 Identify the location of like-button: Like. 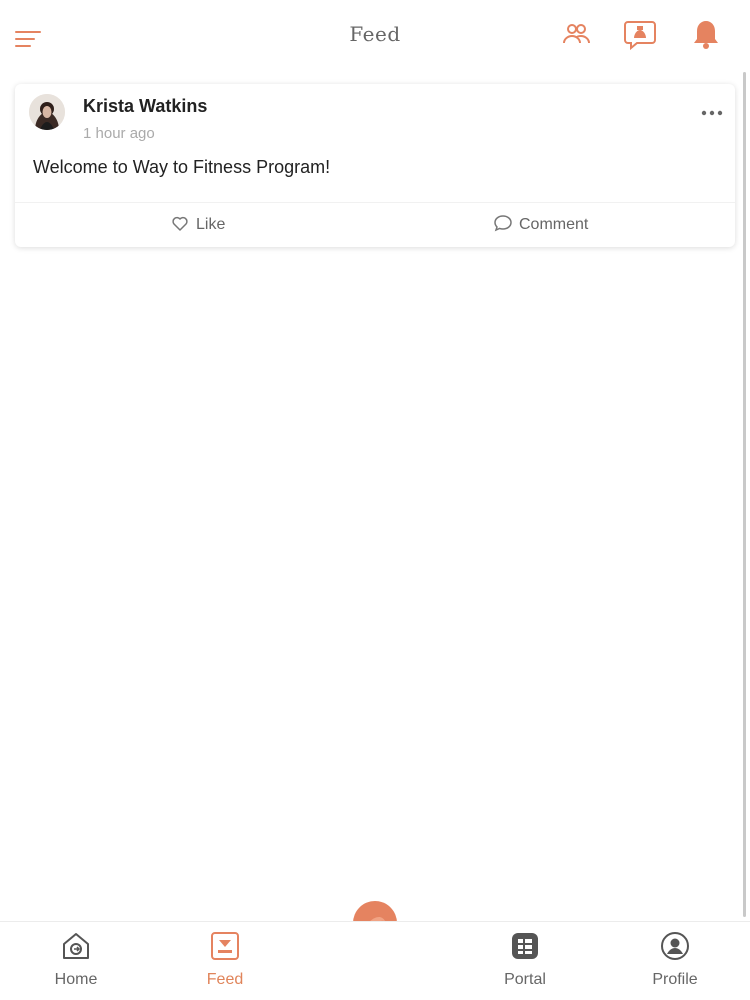
(197, 225).